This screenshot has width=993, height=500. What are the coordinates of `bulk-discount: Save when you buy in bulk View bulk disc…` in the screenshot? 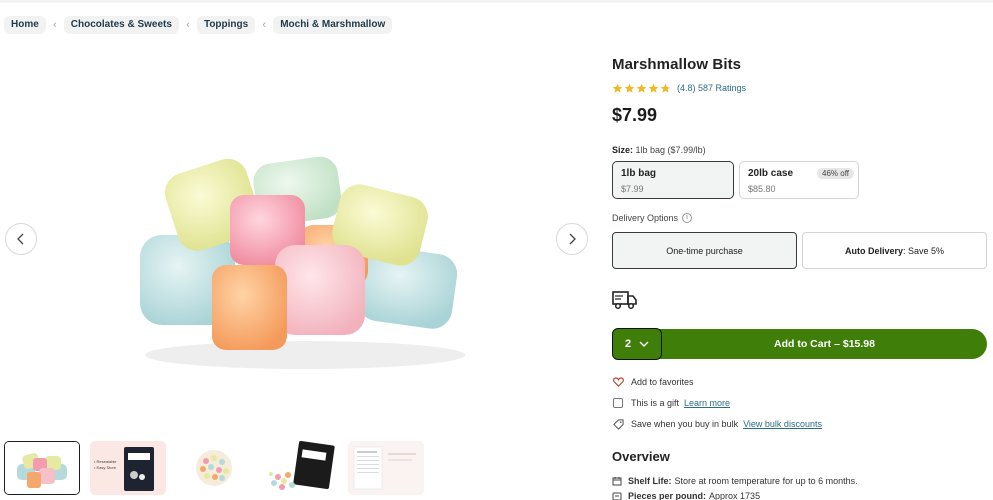 It's located at (717, 424).